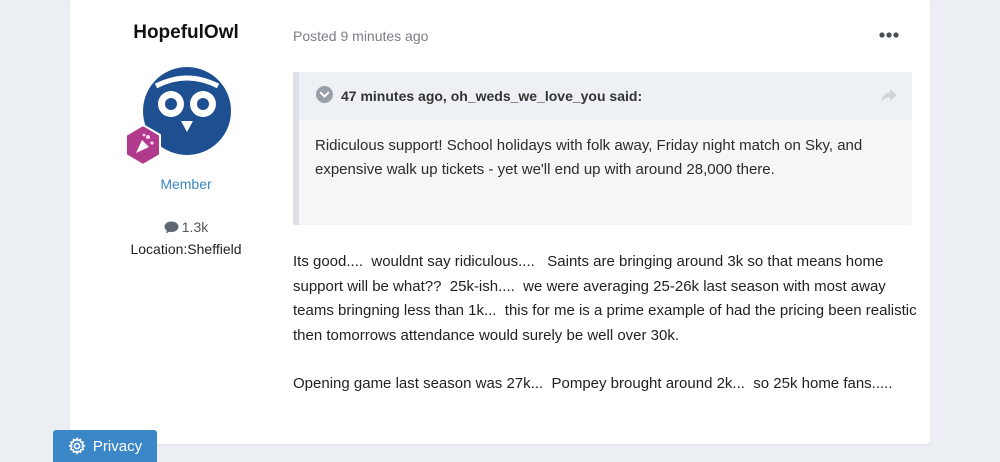 This screenshot has height=462, width=1000. What do you see at coordinates (186, 33) in the screenshot?
I see `author-name: HopefulOwl` at bounding box center [186, 33].